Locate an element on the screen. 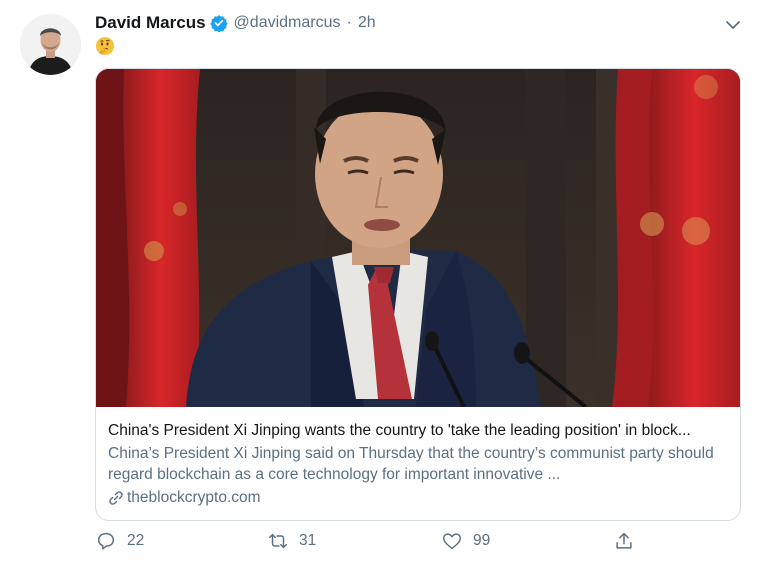 The width and height of the screenshot is (760, 566). share-button is located at coordinates (629, 541).